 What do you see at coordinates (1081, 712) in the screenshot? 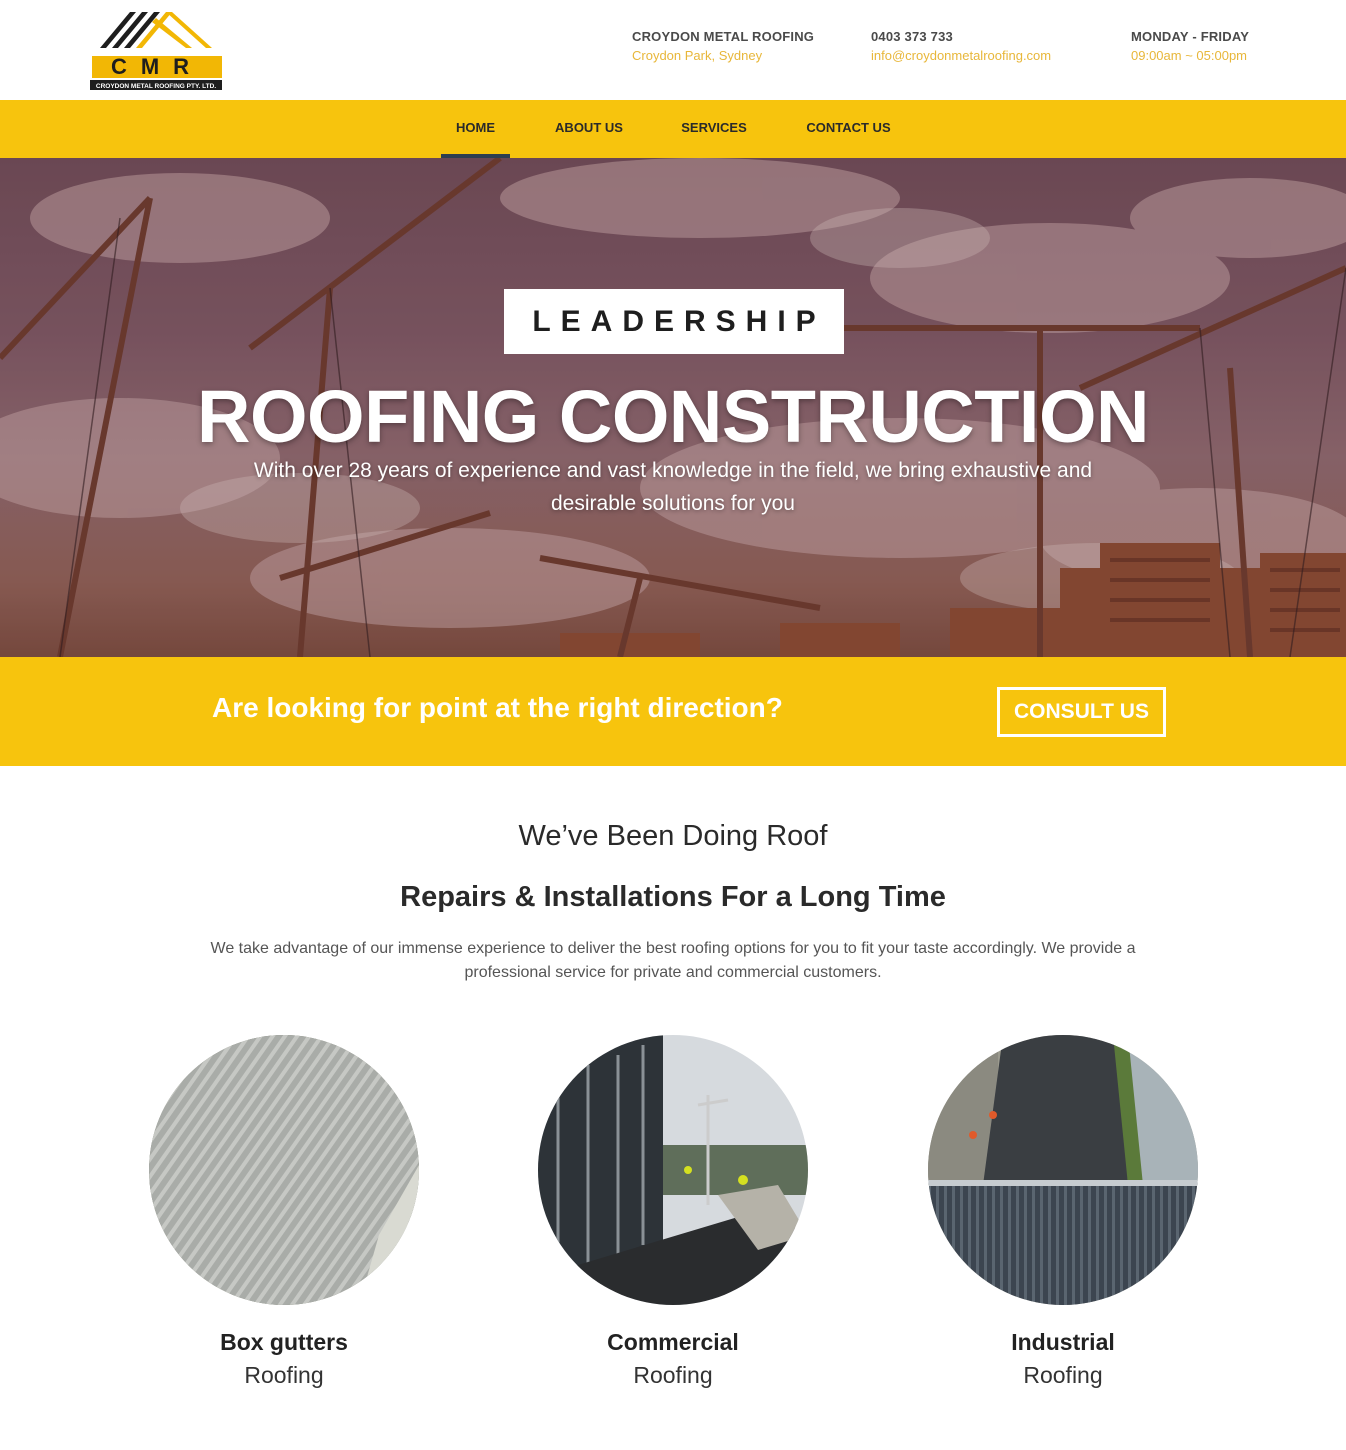
I see `consult-us-button: CONSULT US` at bounding box center [1081, 712].